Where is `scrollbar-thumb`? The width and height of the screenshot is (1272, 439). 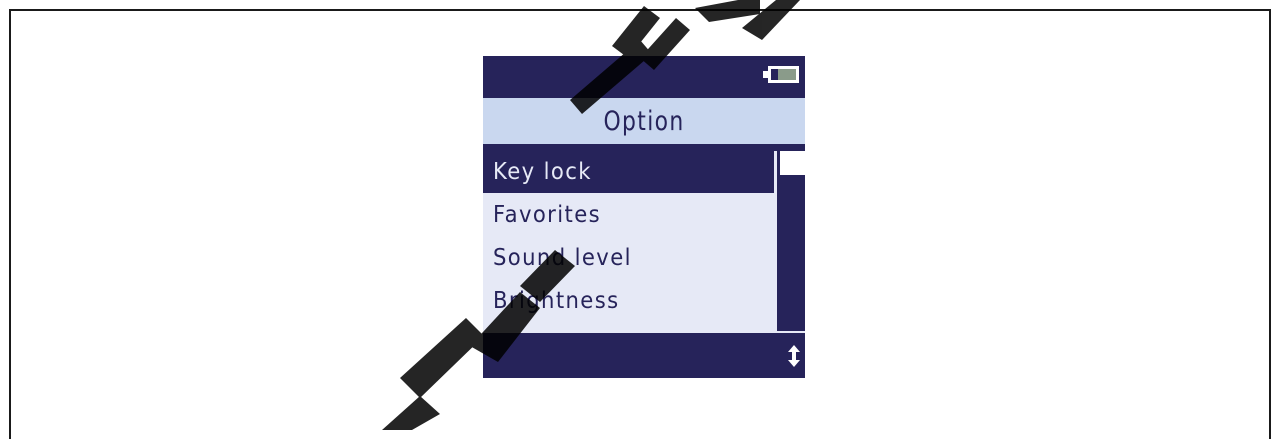
scrollbar-thumb is located at coordinates (792, 163).